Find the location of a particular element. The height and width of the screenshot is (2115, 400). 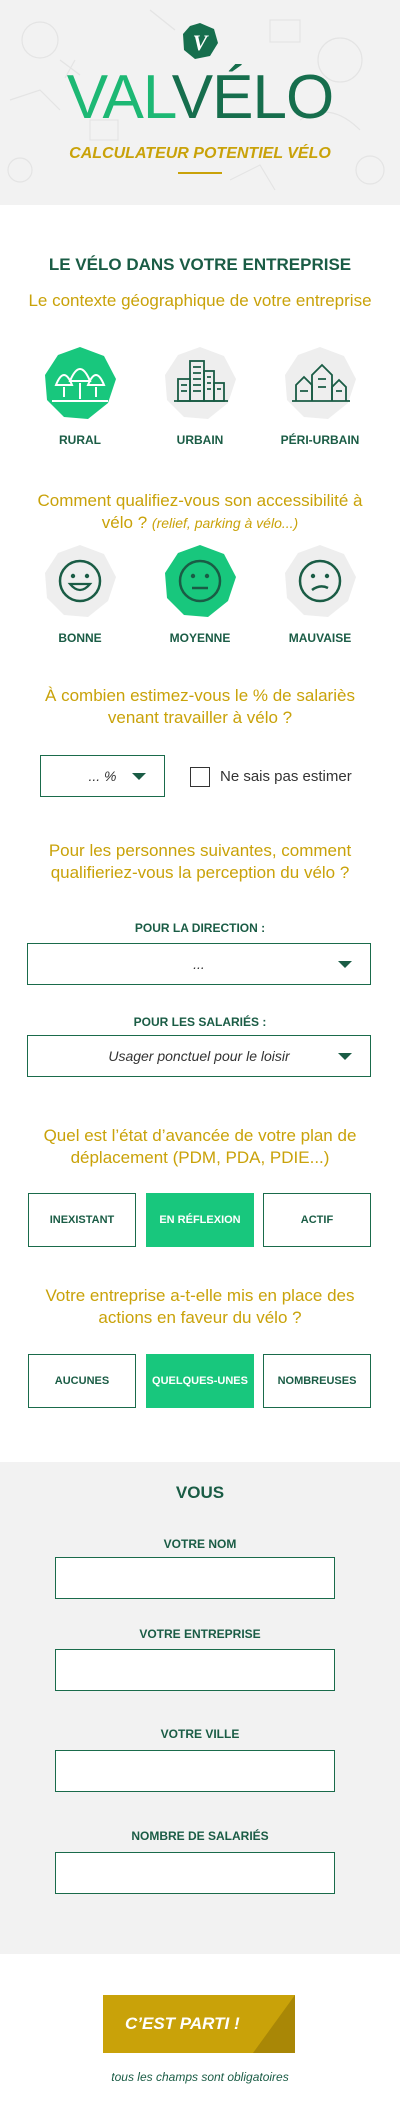

employees-count-field is located at coordinates (195, 1873).